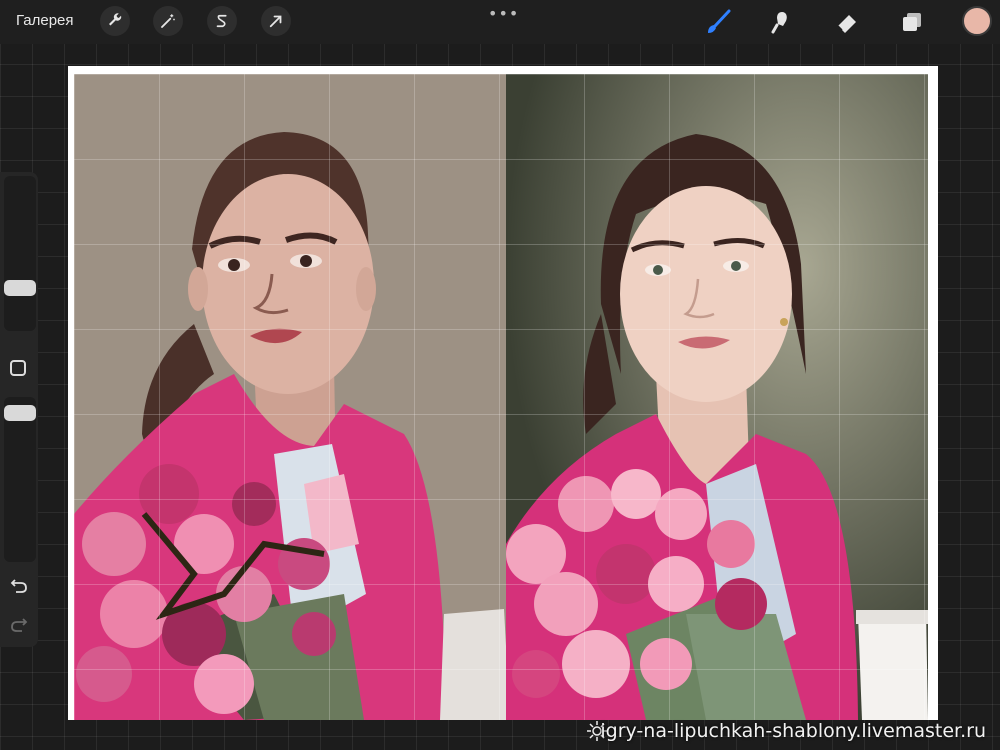 This screenshot has width=1000, height=750. I want to click on transform-arrow-icon, so click(275, 21).